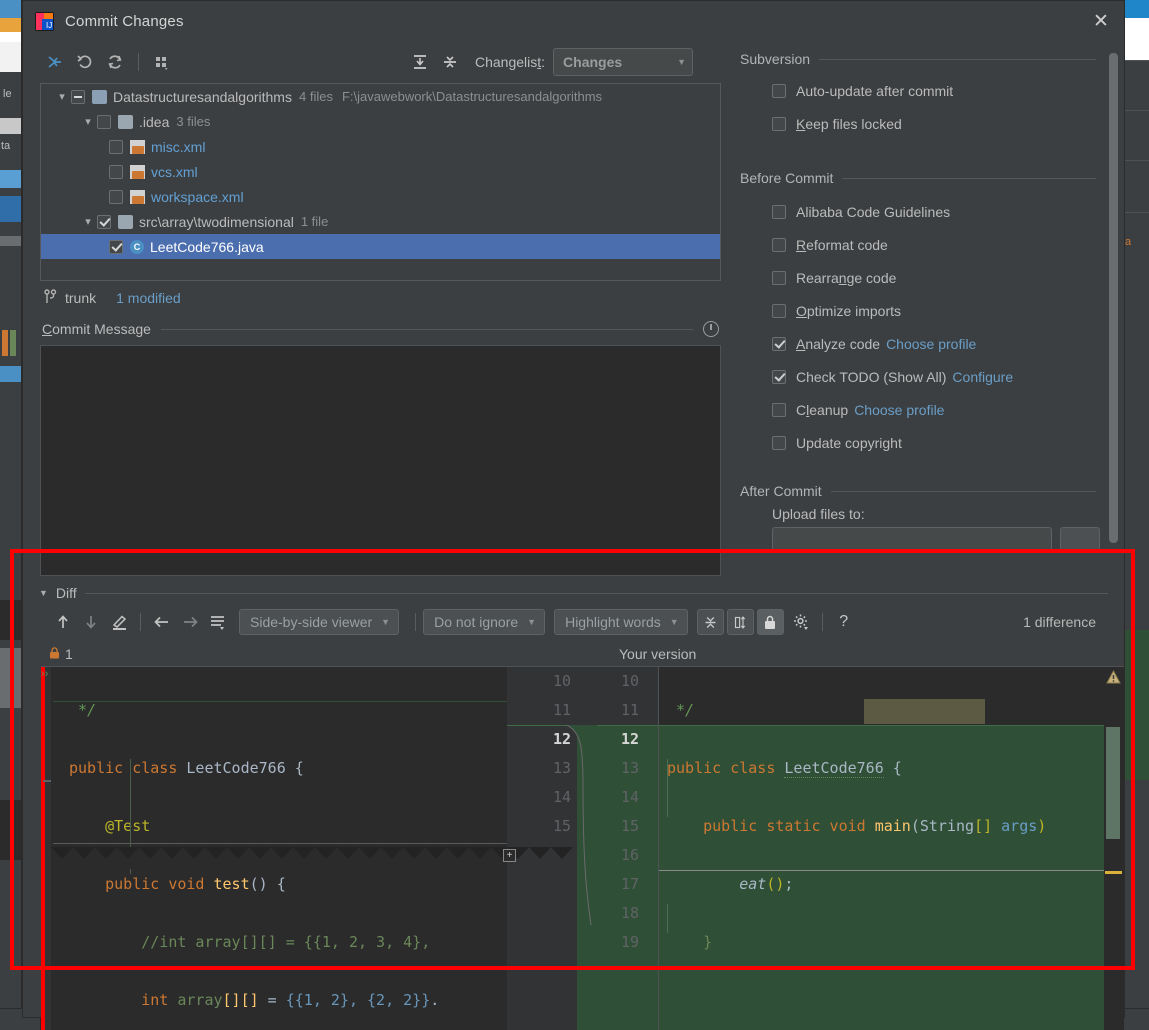  I want to click on cleanup-choose-profile-link: Choose profile, so click(899, 410).